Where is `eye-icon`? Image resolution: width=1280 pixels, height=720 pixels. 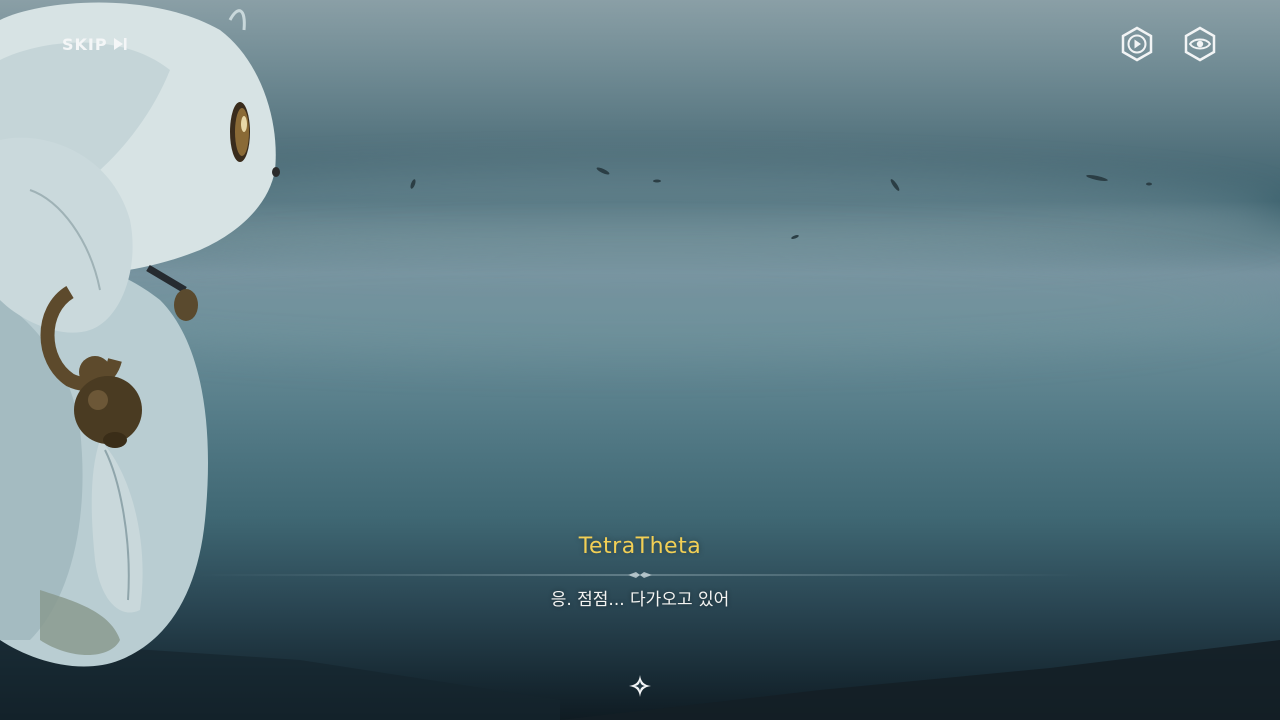
eye-icon is located at coordinates (1200, 44).